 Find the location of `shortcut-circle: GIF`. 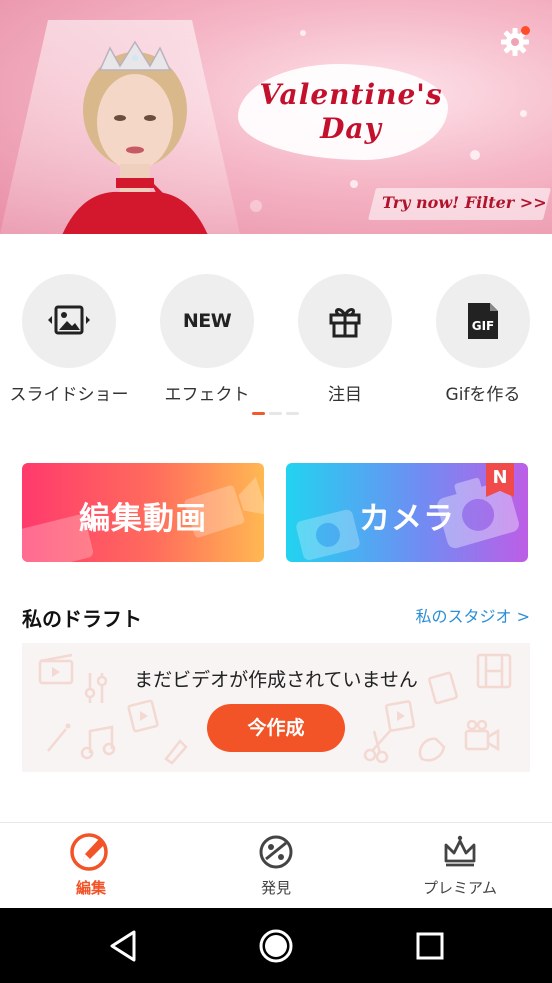

shortcut-circle: GIF is located at coordinates (483, 321).